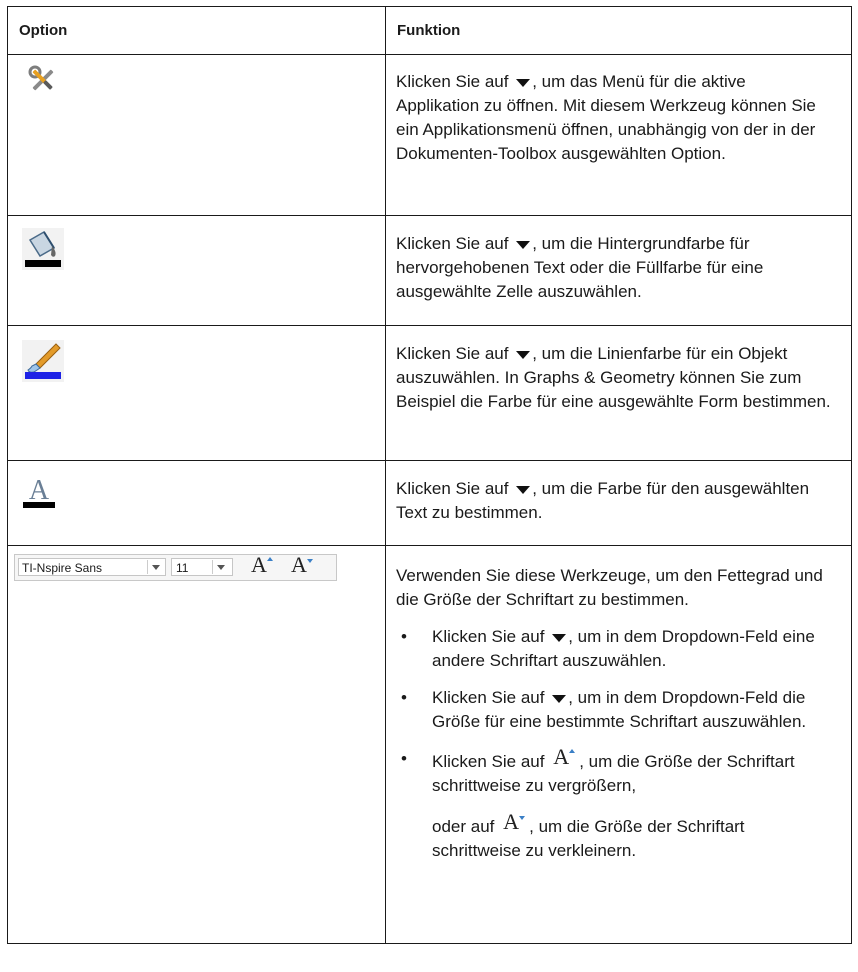 This screenshot has width=858, height=972. Describe the element at coordinates (202, 567) in the screenshot. I see `font-size-select: 11` at that location.